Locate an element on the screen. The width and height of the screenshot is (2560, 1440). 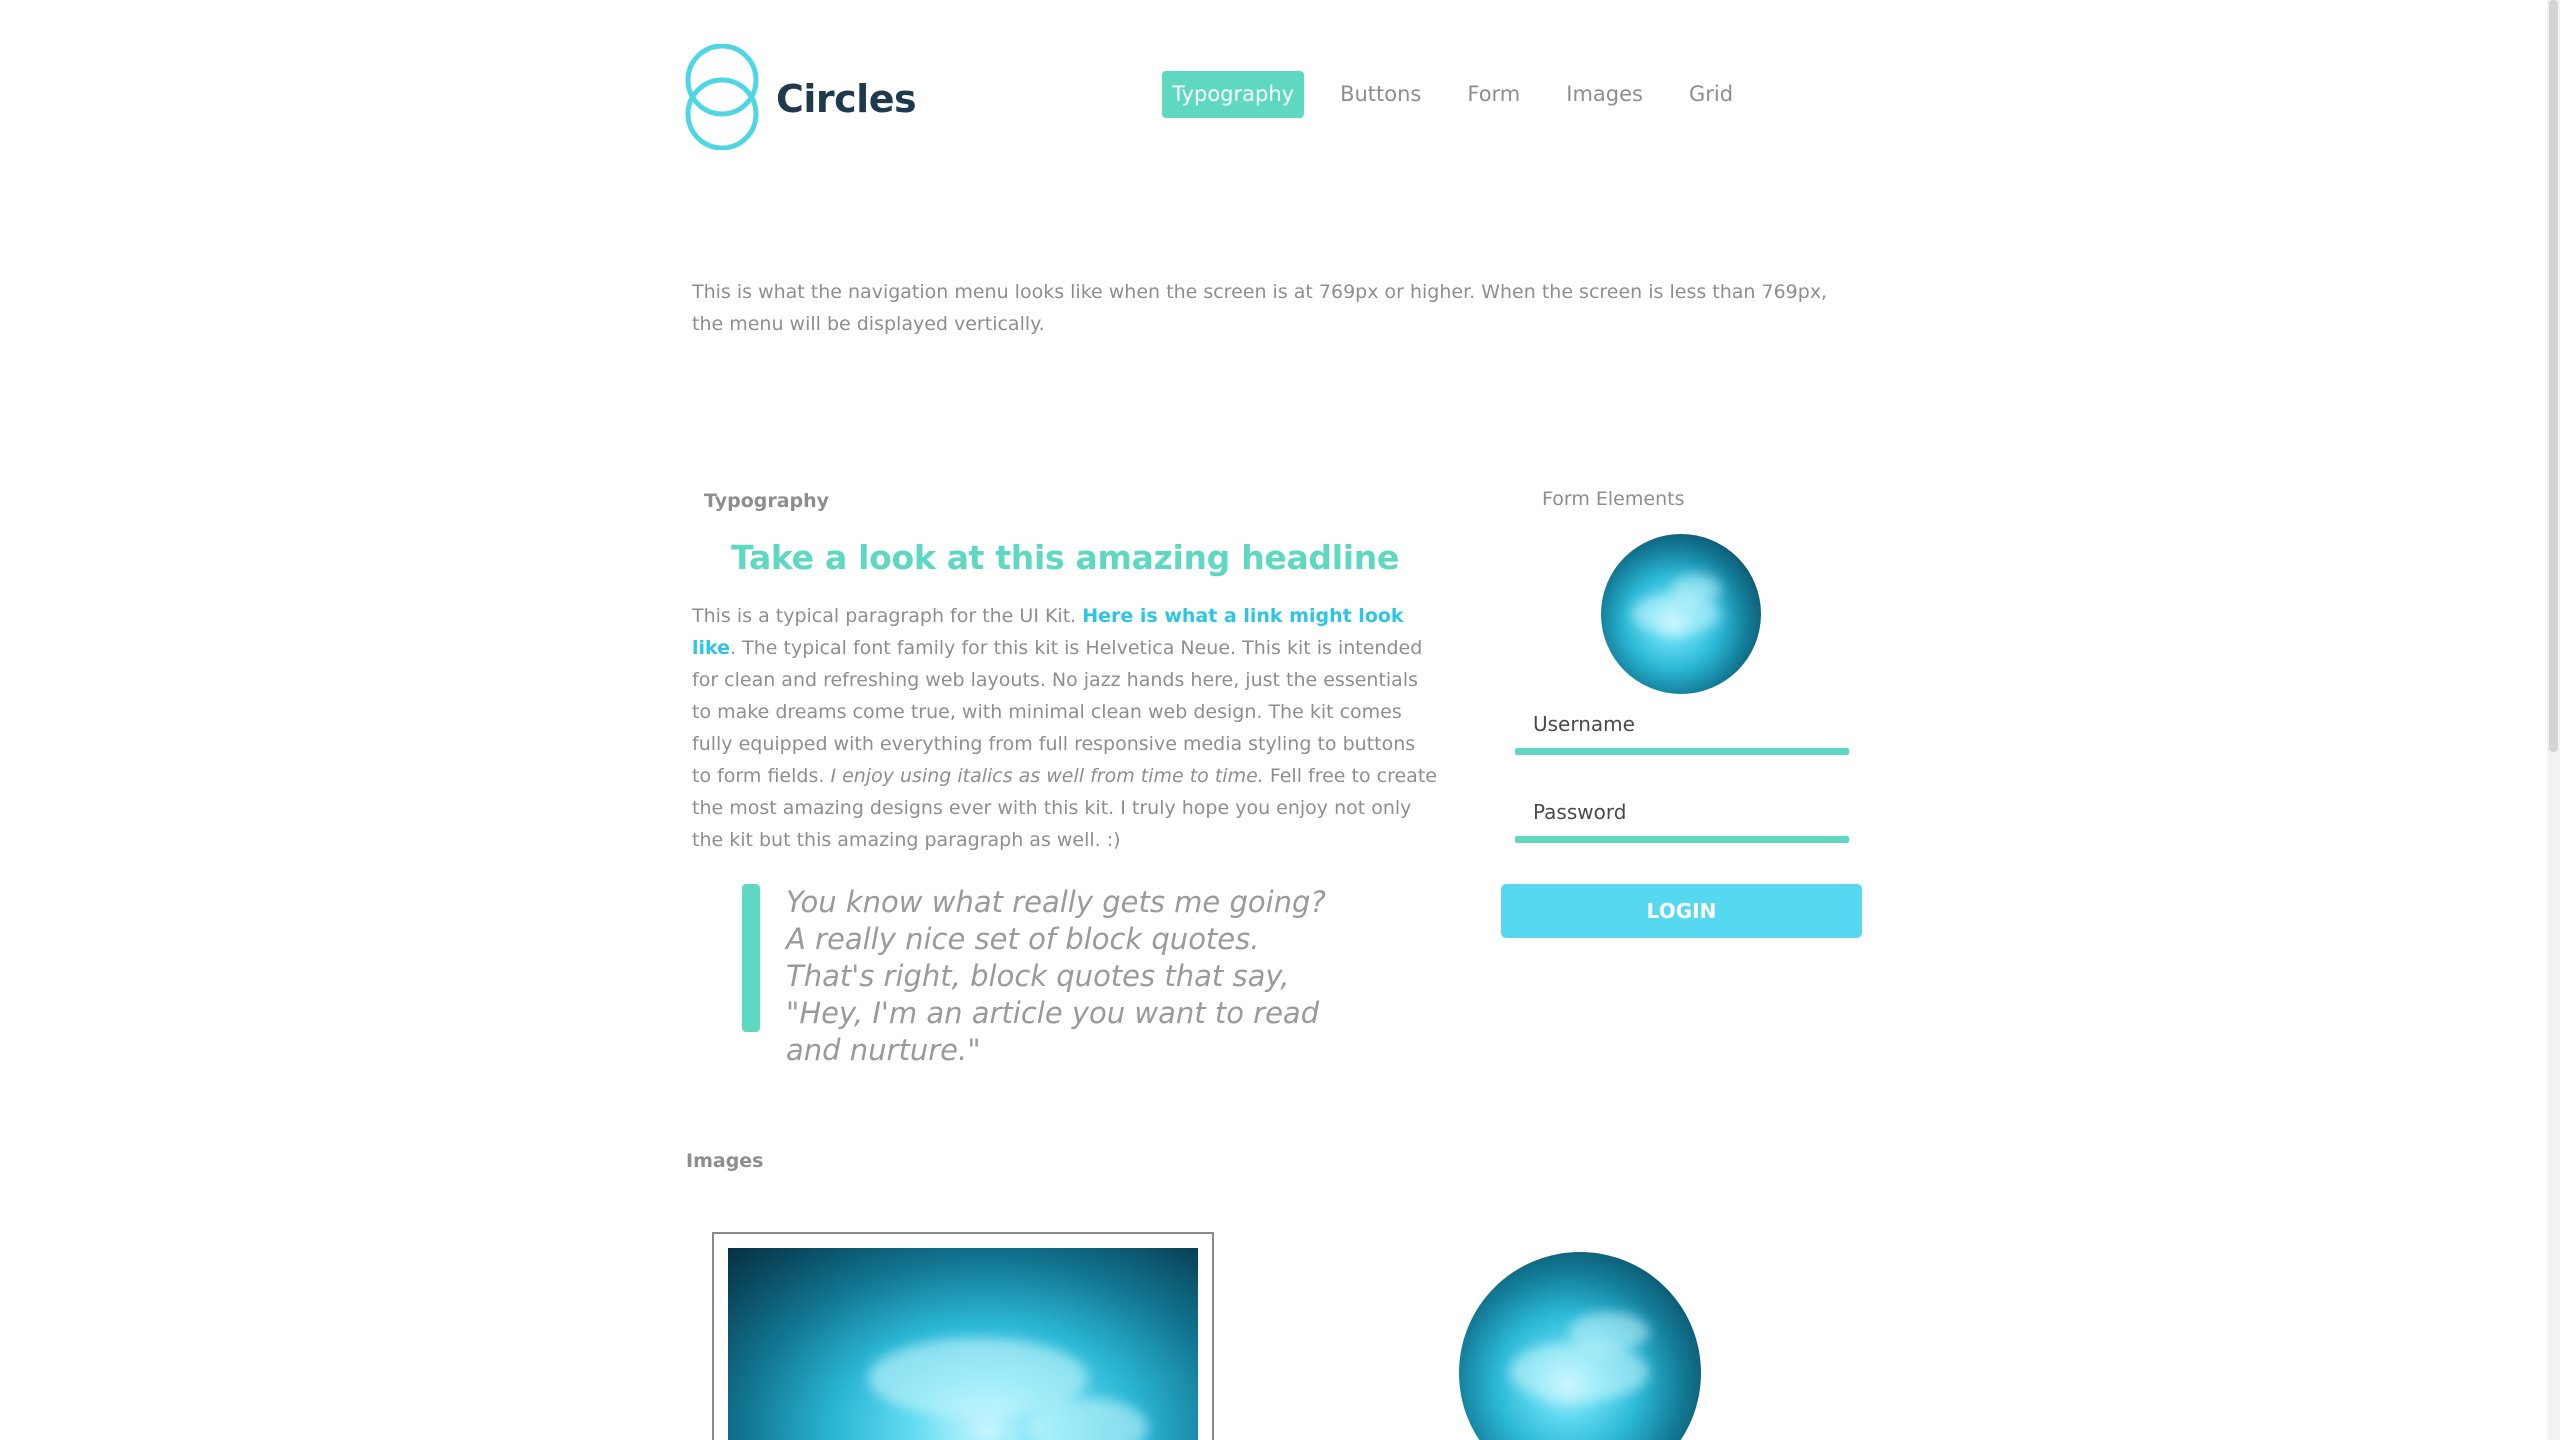
form-section-label: Form Elements is located at coordinates (1613, 499).